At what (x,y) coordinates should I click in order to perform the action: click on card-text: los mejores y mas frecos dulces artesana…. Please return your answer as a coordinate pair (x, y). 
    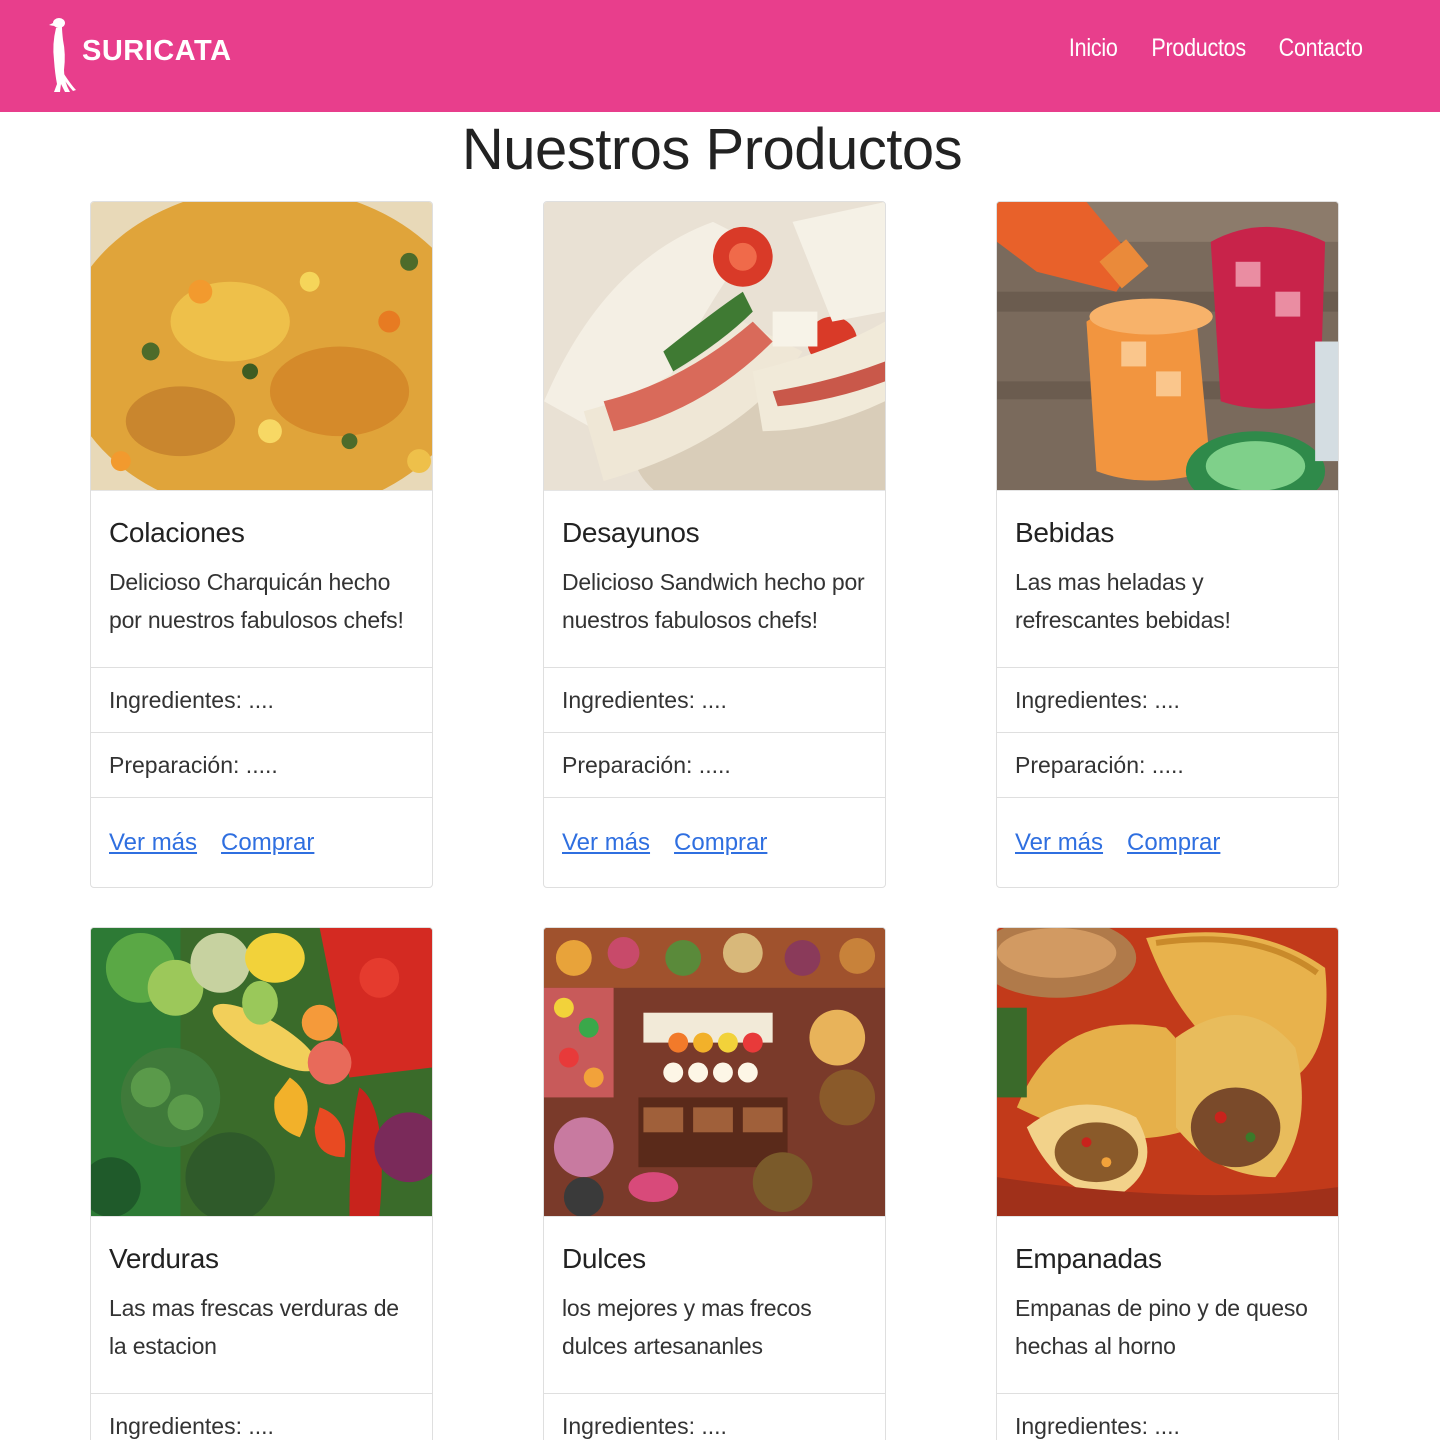
    Looking at the image, I should click on (687, 1327).